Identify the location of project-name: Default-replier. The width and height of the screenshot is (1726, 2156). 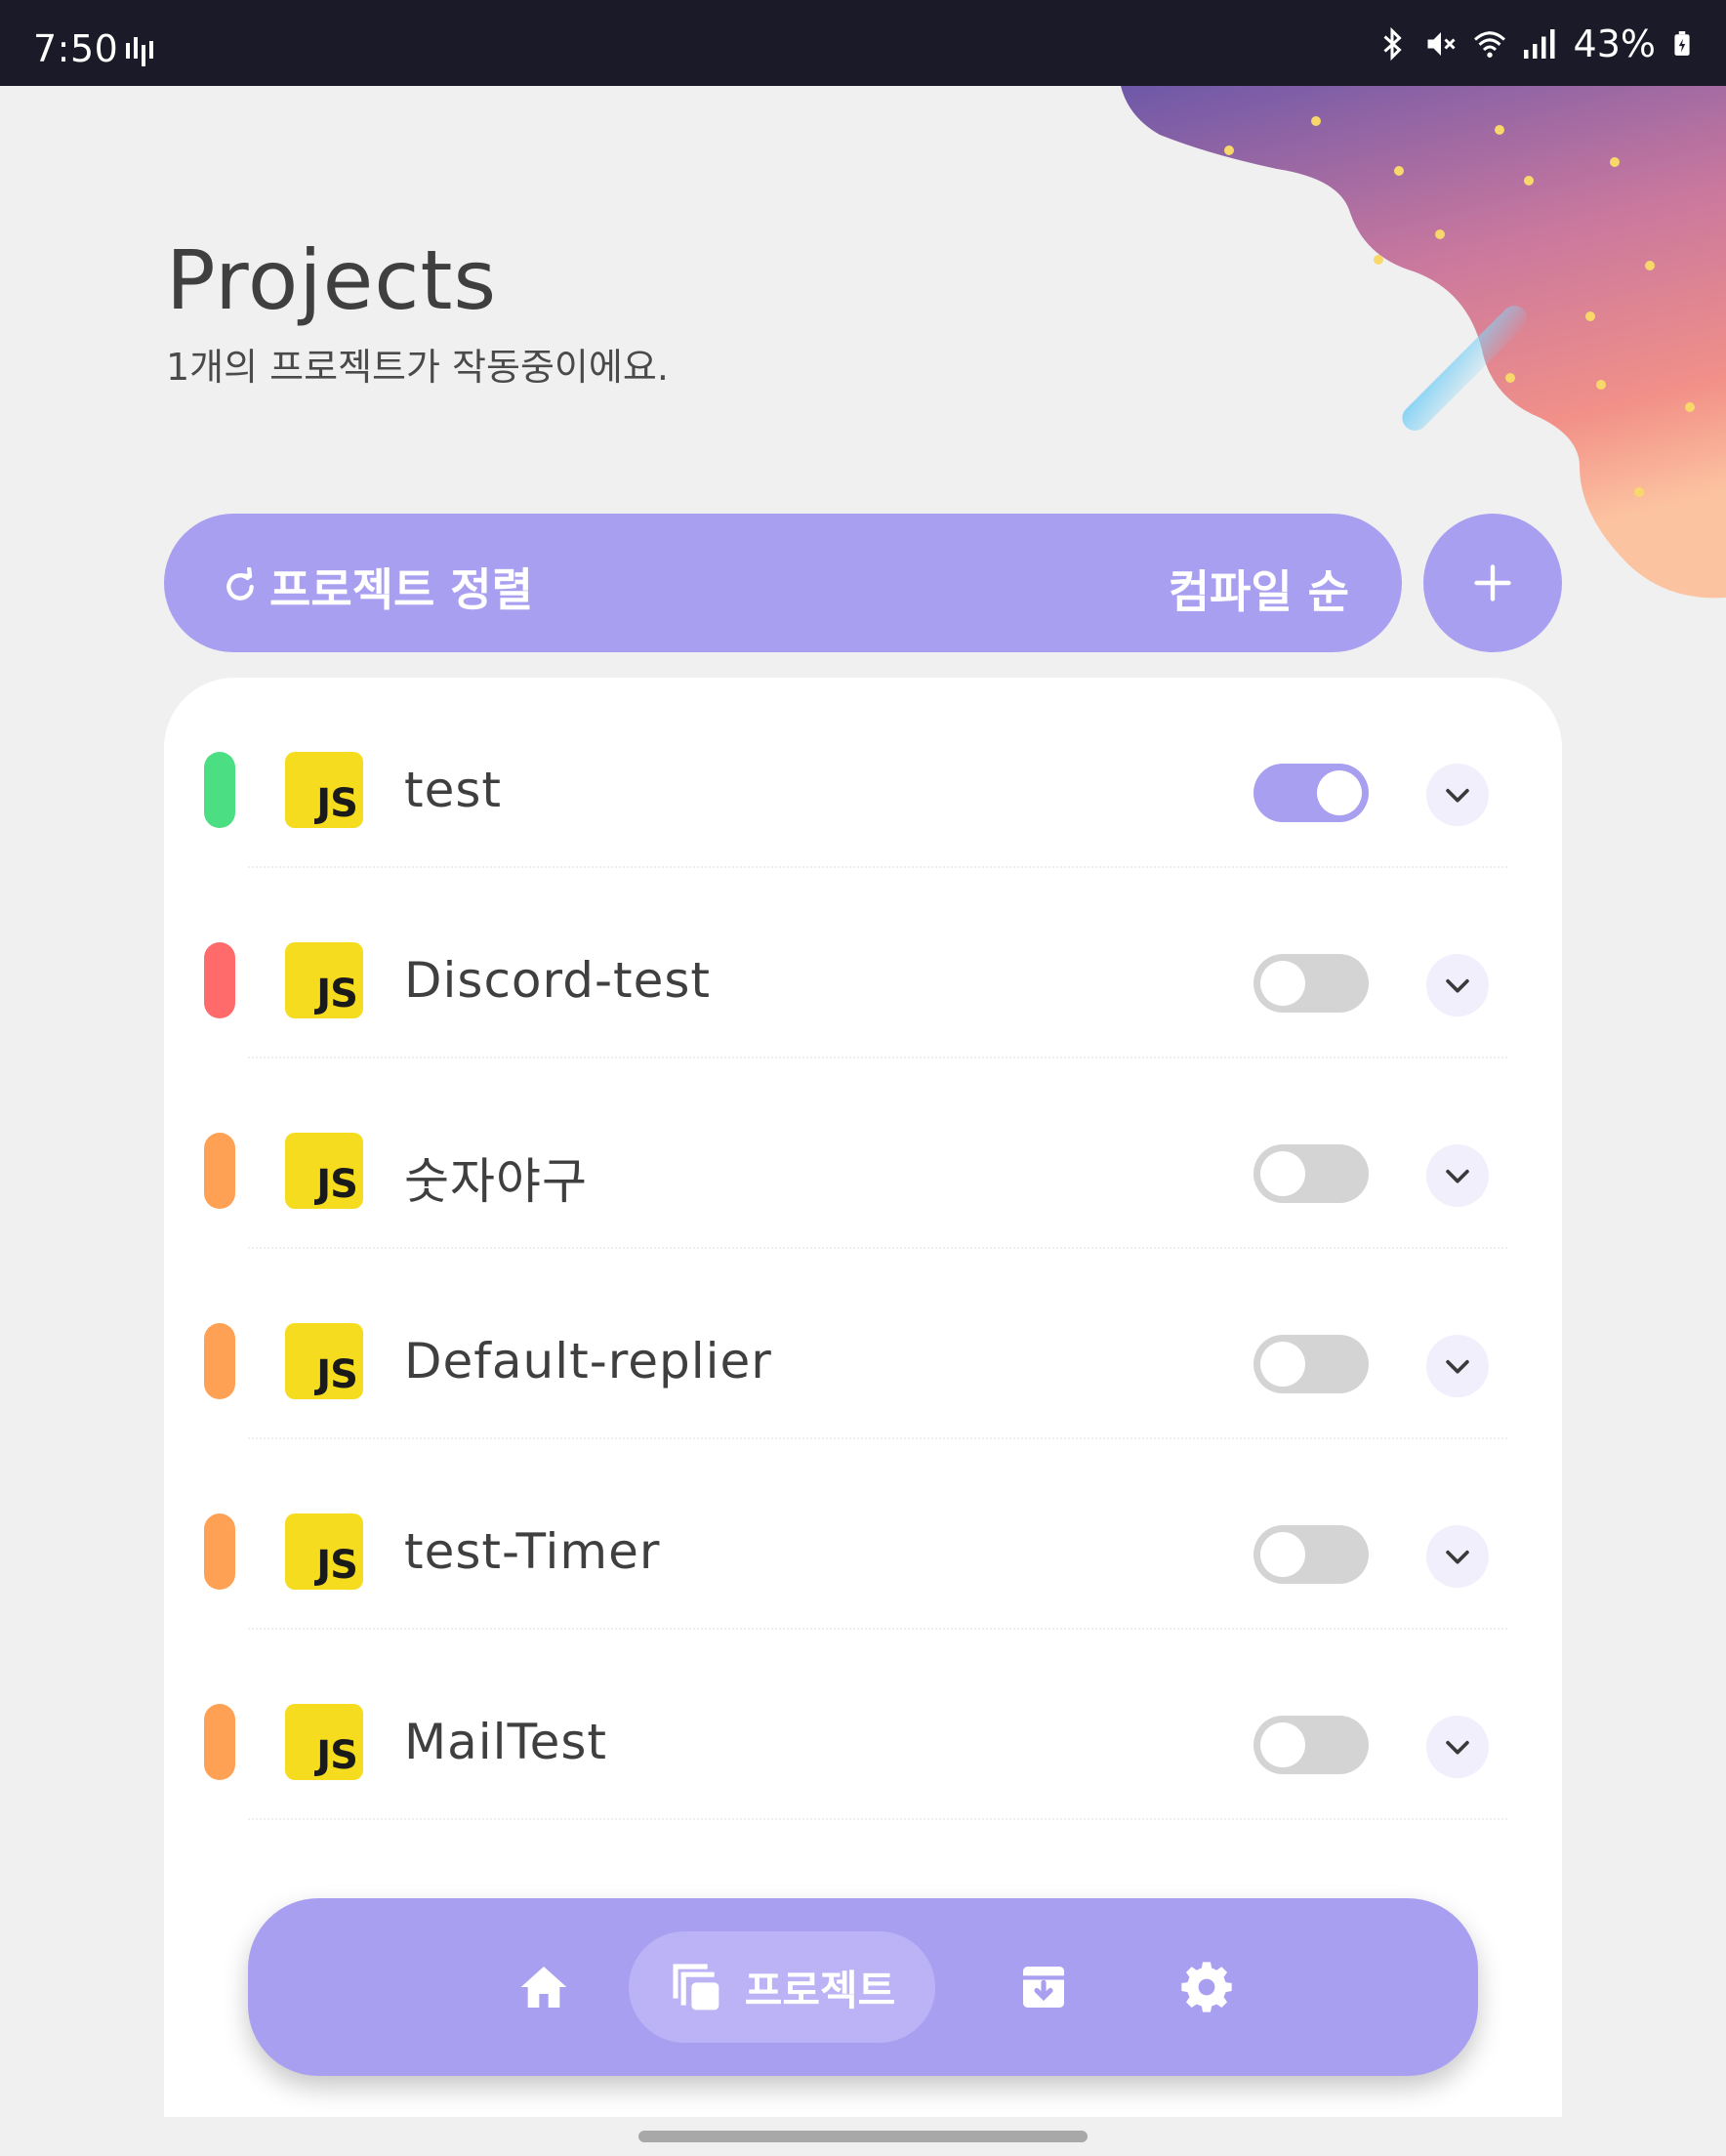
(588, 1361).